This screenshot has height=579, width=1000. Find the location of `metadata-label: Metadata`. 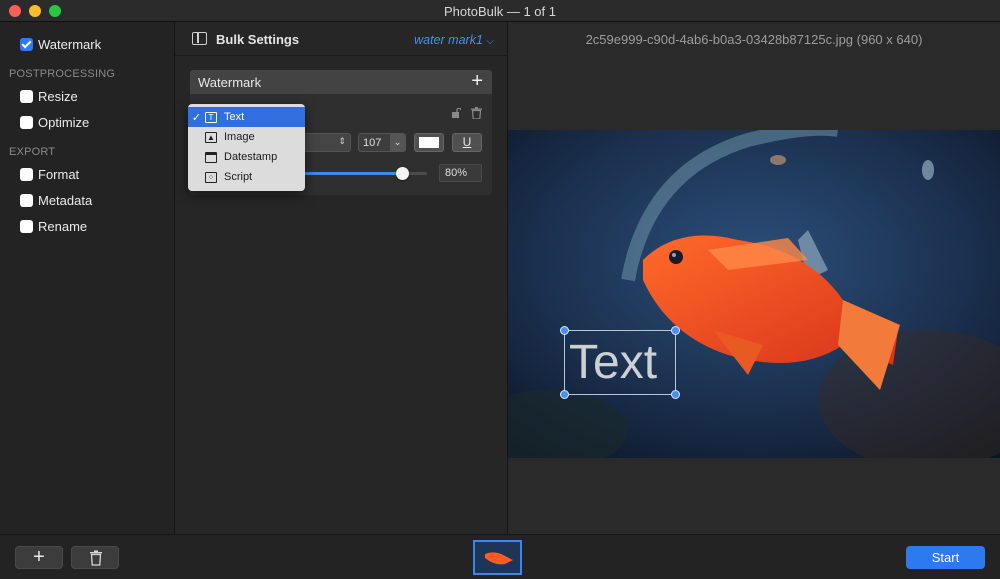

metadata-label: Metadata is located at coordinates (65, 200).